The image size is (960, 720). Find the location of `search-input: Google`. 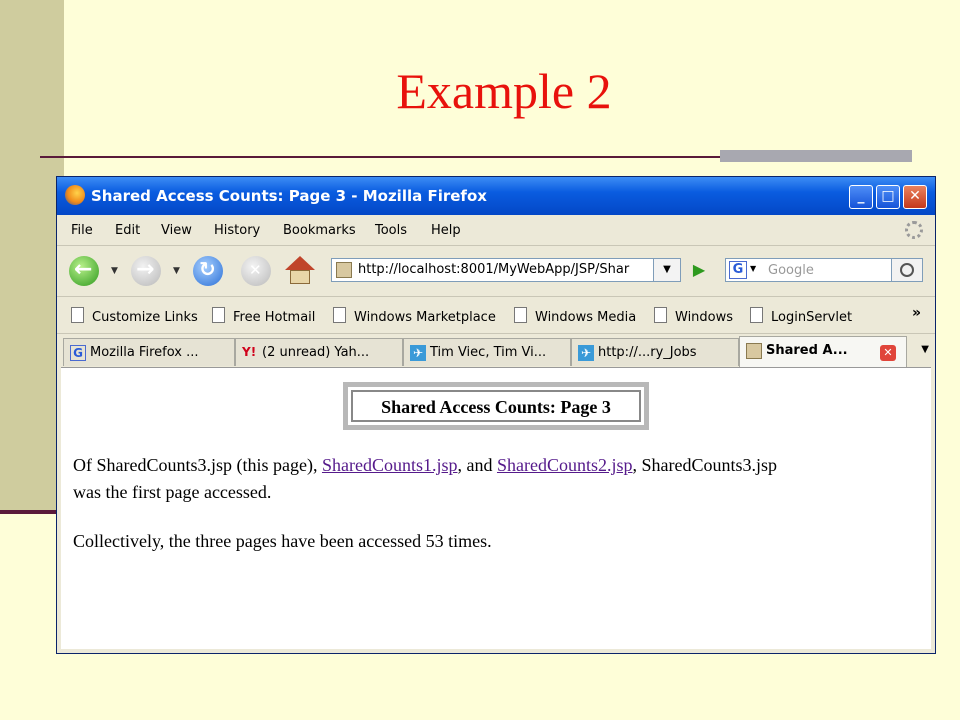

search-input: Google is located at coordinates (791, 270).